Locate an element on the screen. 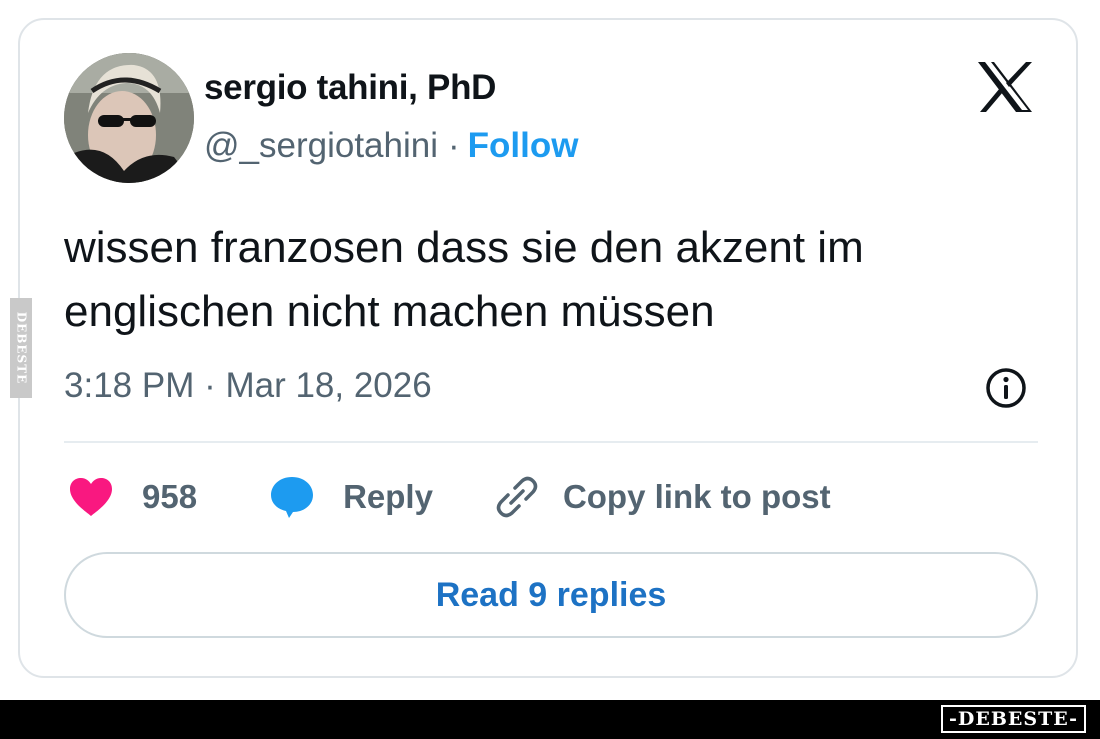 Image resolution: width=1100 pixels, height=739 pixels. footer-bar: -DEBESTE- is located at coordinates (550, 719).